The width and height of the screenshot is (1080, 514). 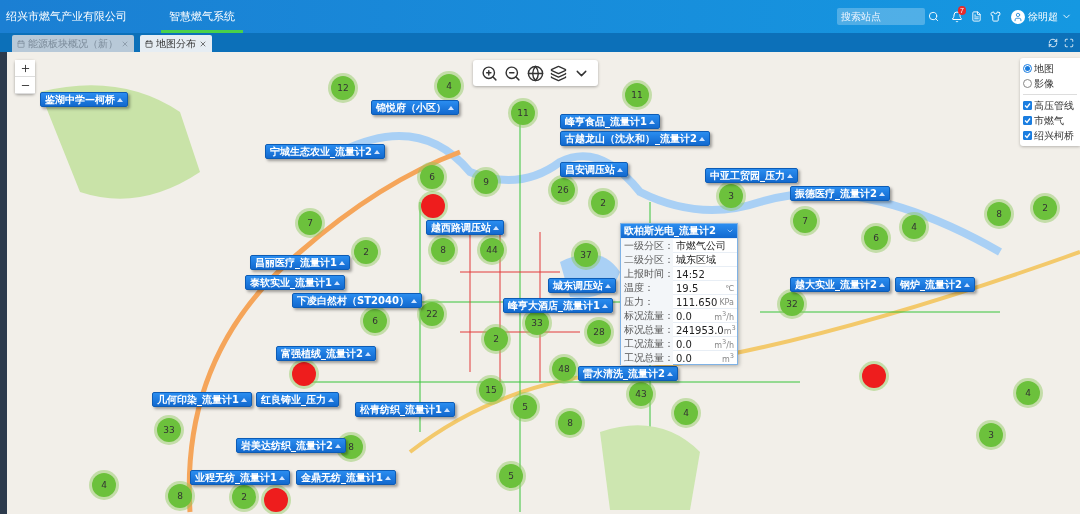 I want to click on field-label: 一级分区：, so click(x=647, y=246).